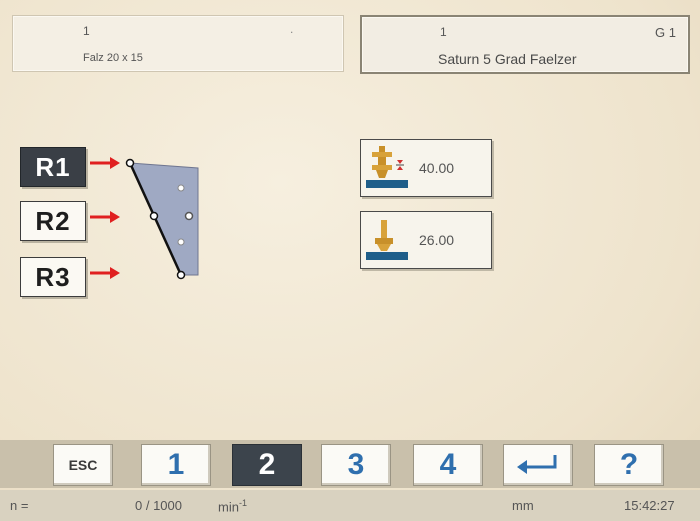 This screenshot has width=700, height=521. What do you see at coordinates (525, 44) in the screenshot?
I see `tool-panel: 1 G 1 Saturn 5 Grad Faelzer` at bounding box center [525, 44].